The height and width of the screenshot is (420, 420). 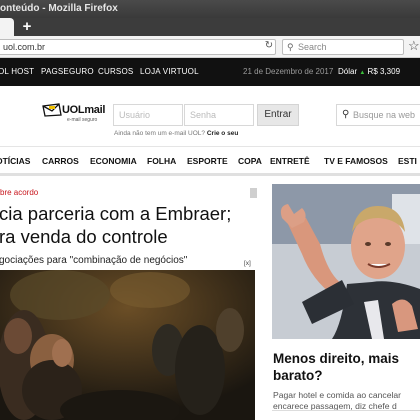 I want to click on dolar-quote: Dólar ▲ R$ 3,309, so click(x=369, y=71).